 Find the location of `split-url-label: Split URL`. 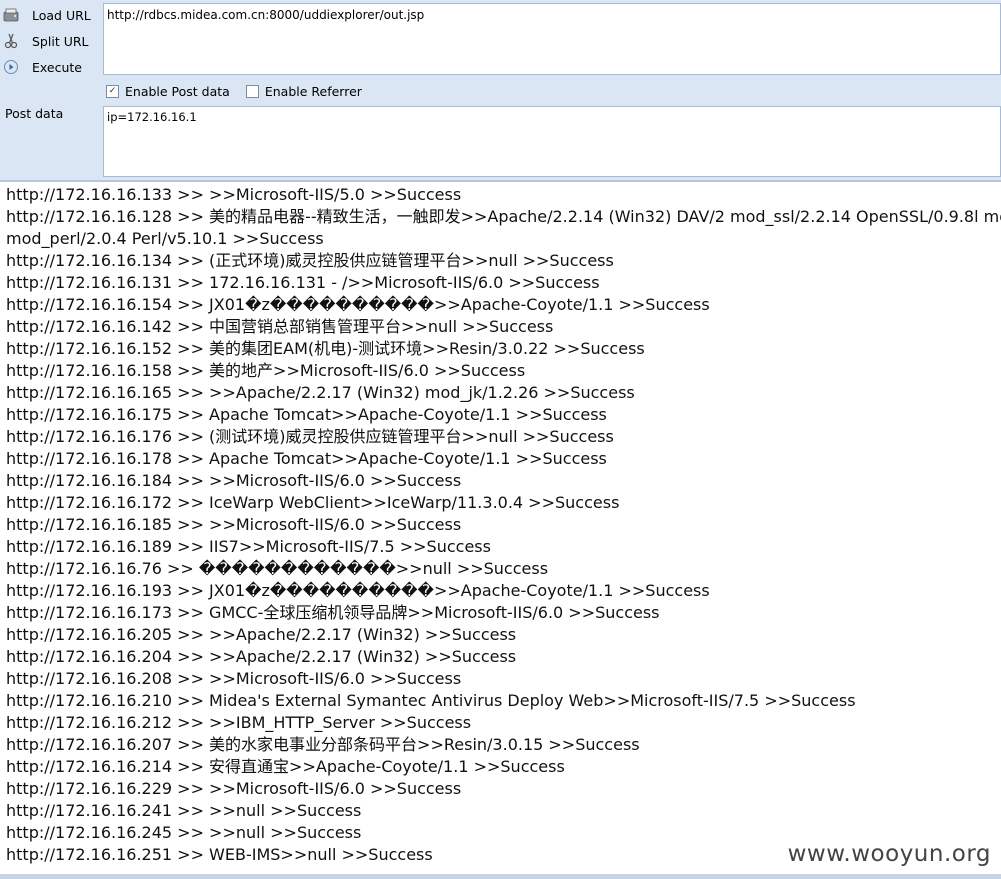

split-url-label: Split URL is located at coordinates (60, 41).